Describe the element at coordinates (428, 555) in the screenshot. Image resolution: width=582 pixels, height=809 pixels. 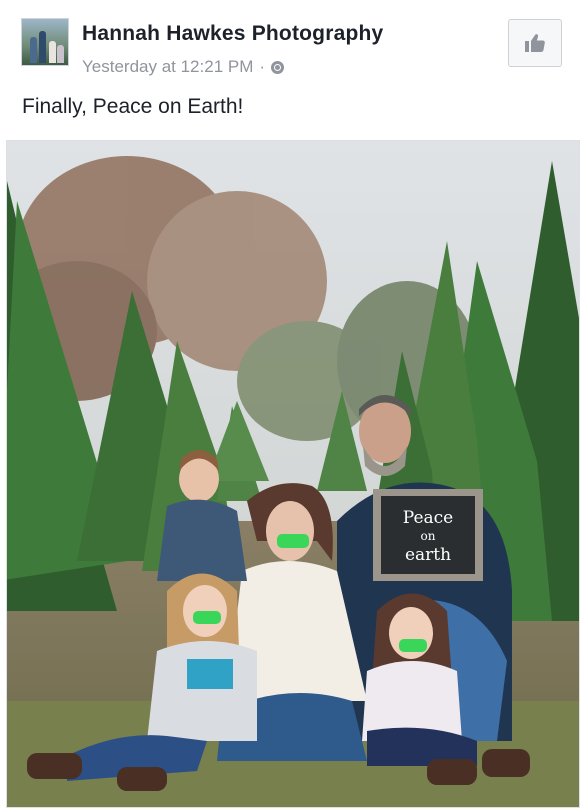
I see `sign-line: earth` at that location.